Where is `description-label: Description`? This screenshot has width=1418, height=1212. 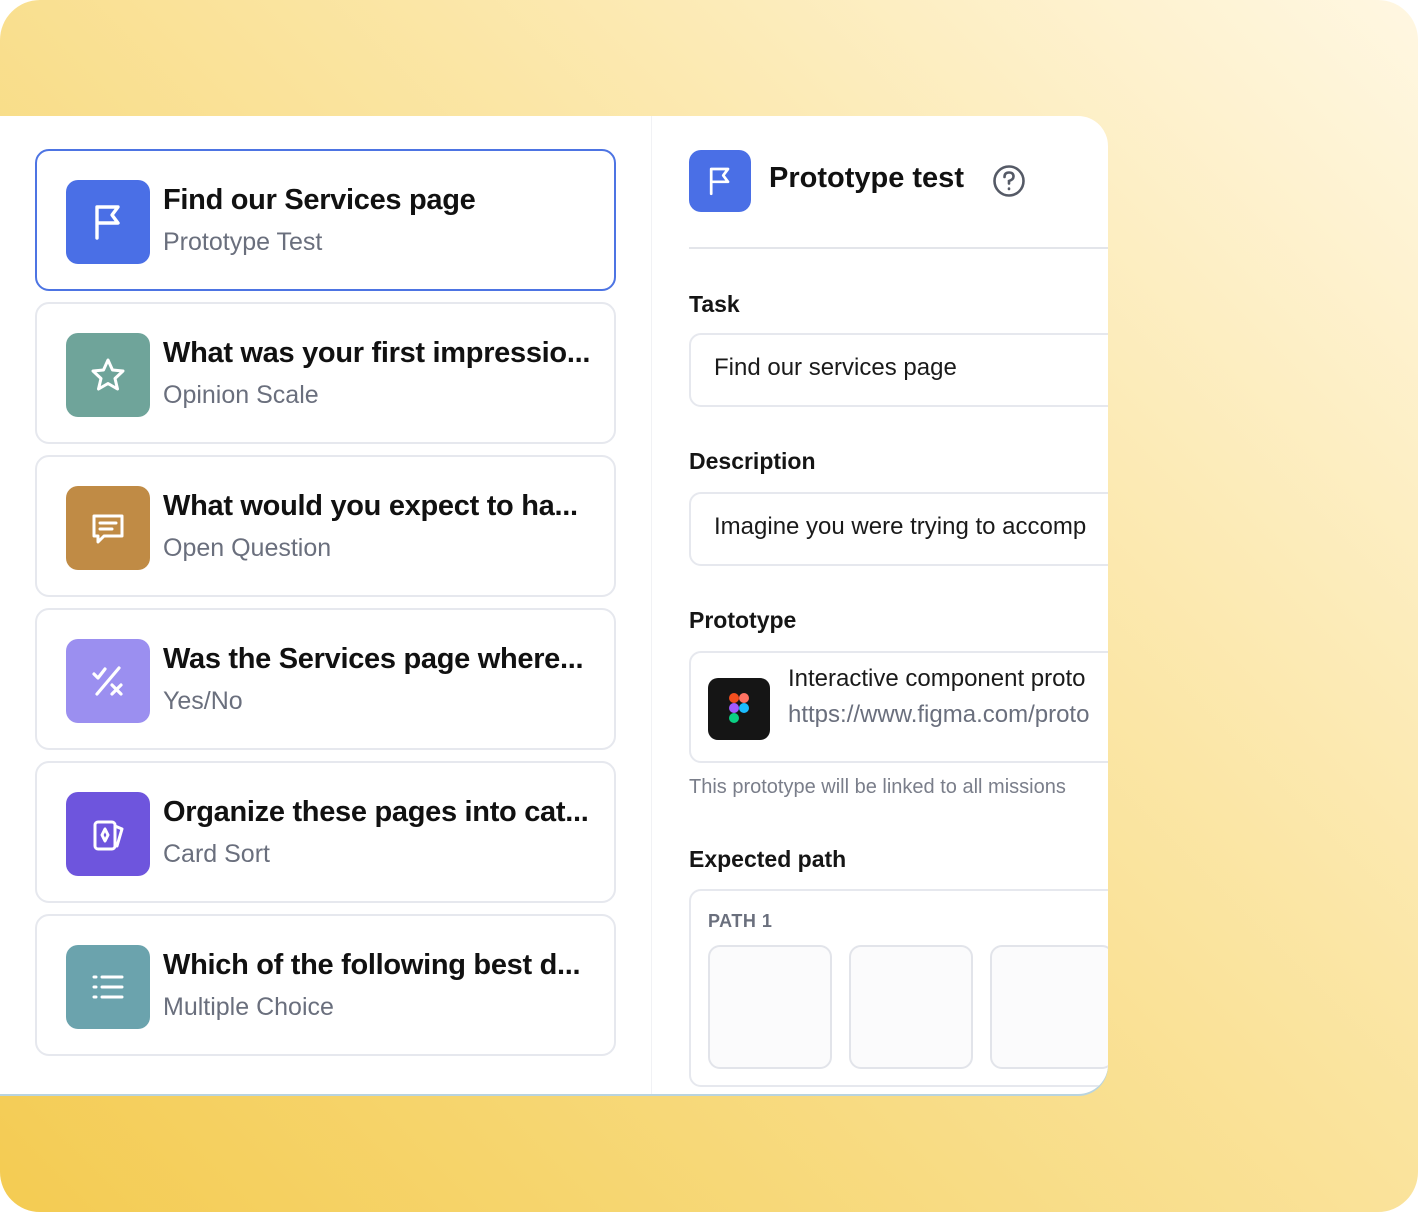 description-label: Description is located at coordinates (752, 461).